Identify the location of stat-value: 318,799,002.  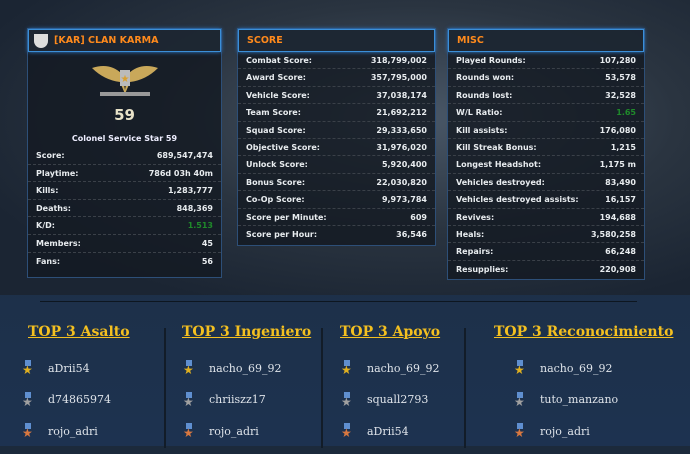
(398, 60).